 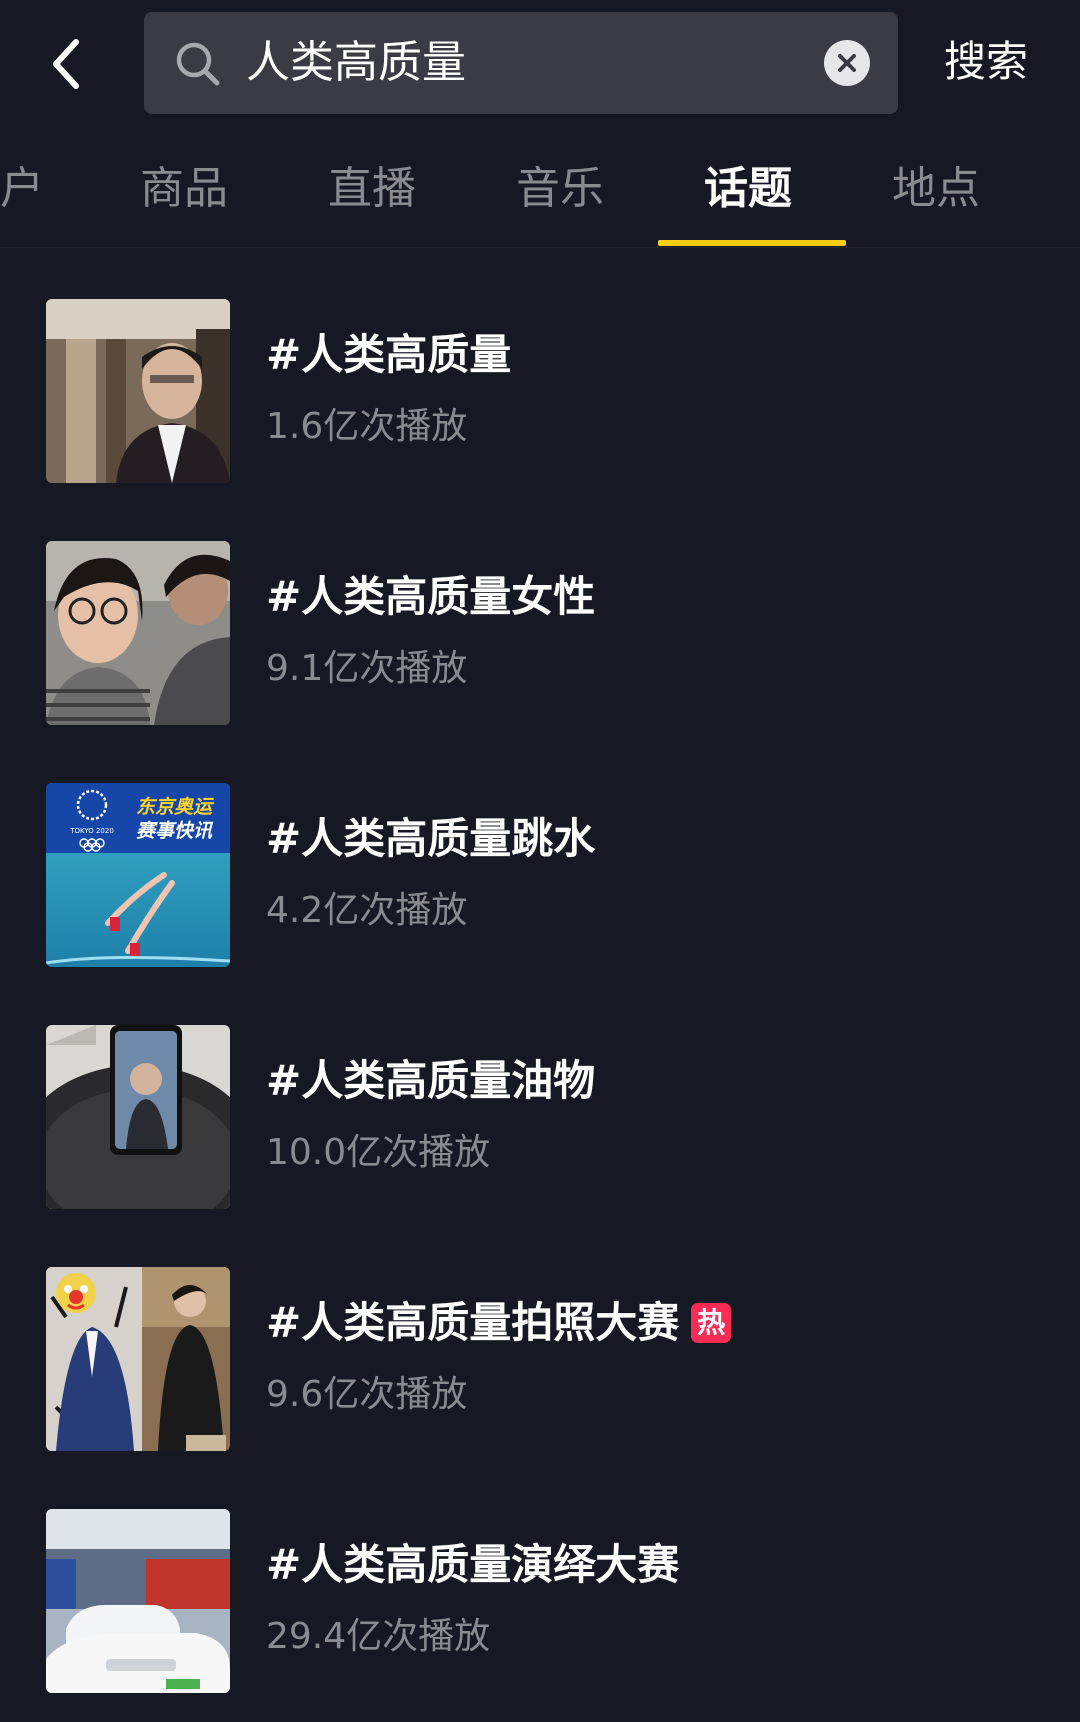 I want to click on topic-view-count: 29.4亿次播放, so click(x=378, y=1636).